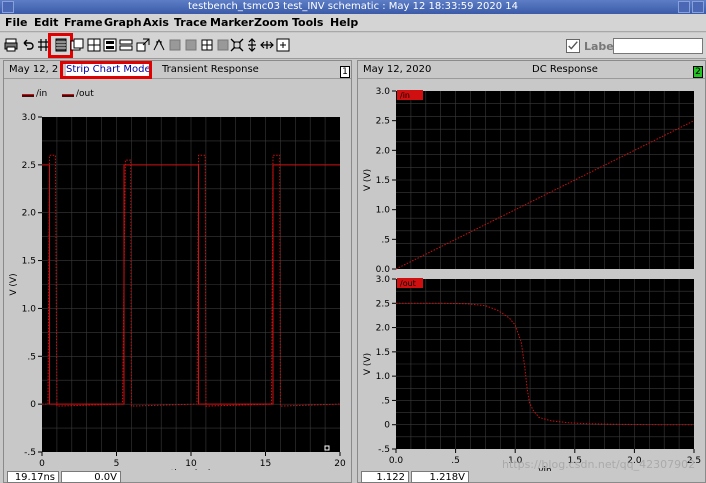  I want to click on x-tick-label: 20, so click(340, 464).